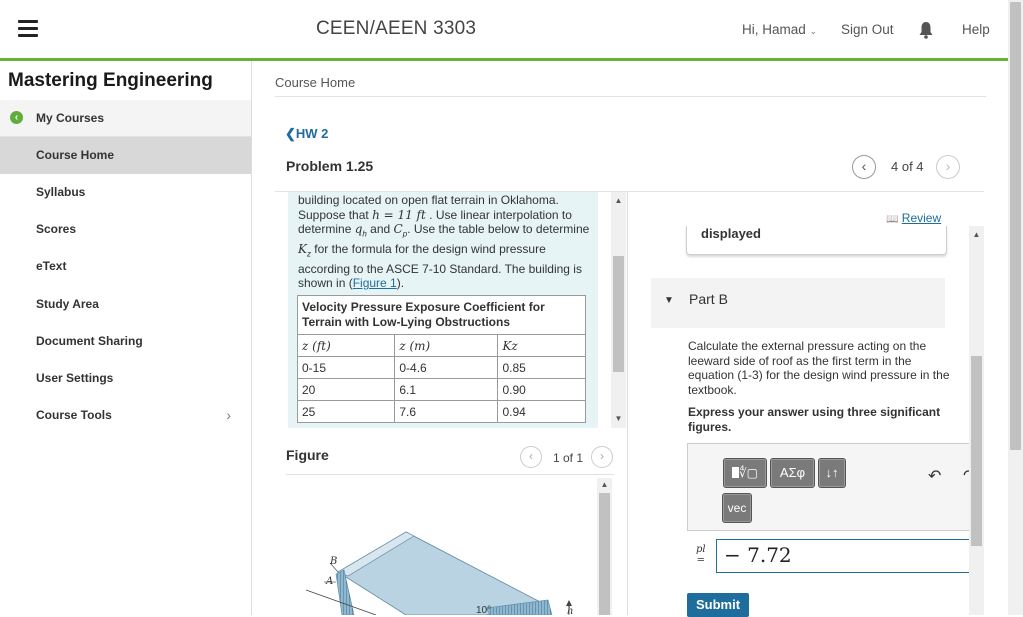 This screenshot has height=617, width=1023. I want to click on sidebar-item-label: Syllabus, so click(61, 192).